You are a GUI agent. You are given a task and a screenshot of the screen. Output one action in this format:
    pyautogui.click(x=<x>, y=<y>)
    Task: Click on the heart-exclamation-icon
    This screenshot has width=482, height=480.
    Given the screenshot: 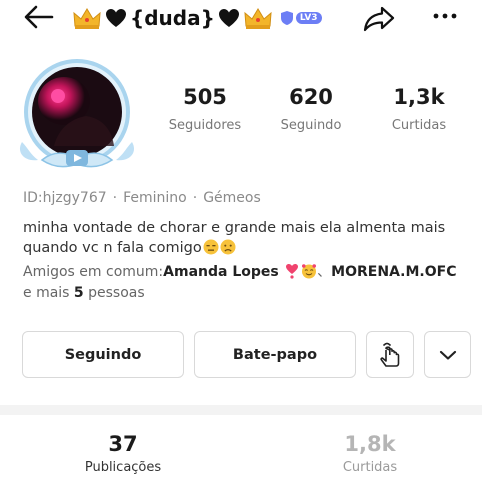 What is the action you would take?
    pyautogui.click(x=292, y=271)
    